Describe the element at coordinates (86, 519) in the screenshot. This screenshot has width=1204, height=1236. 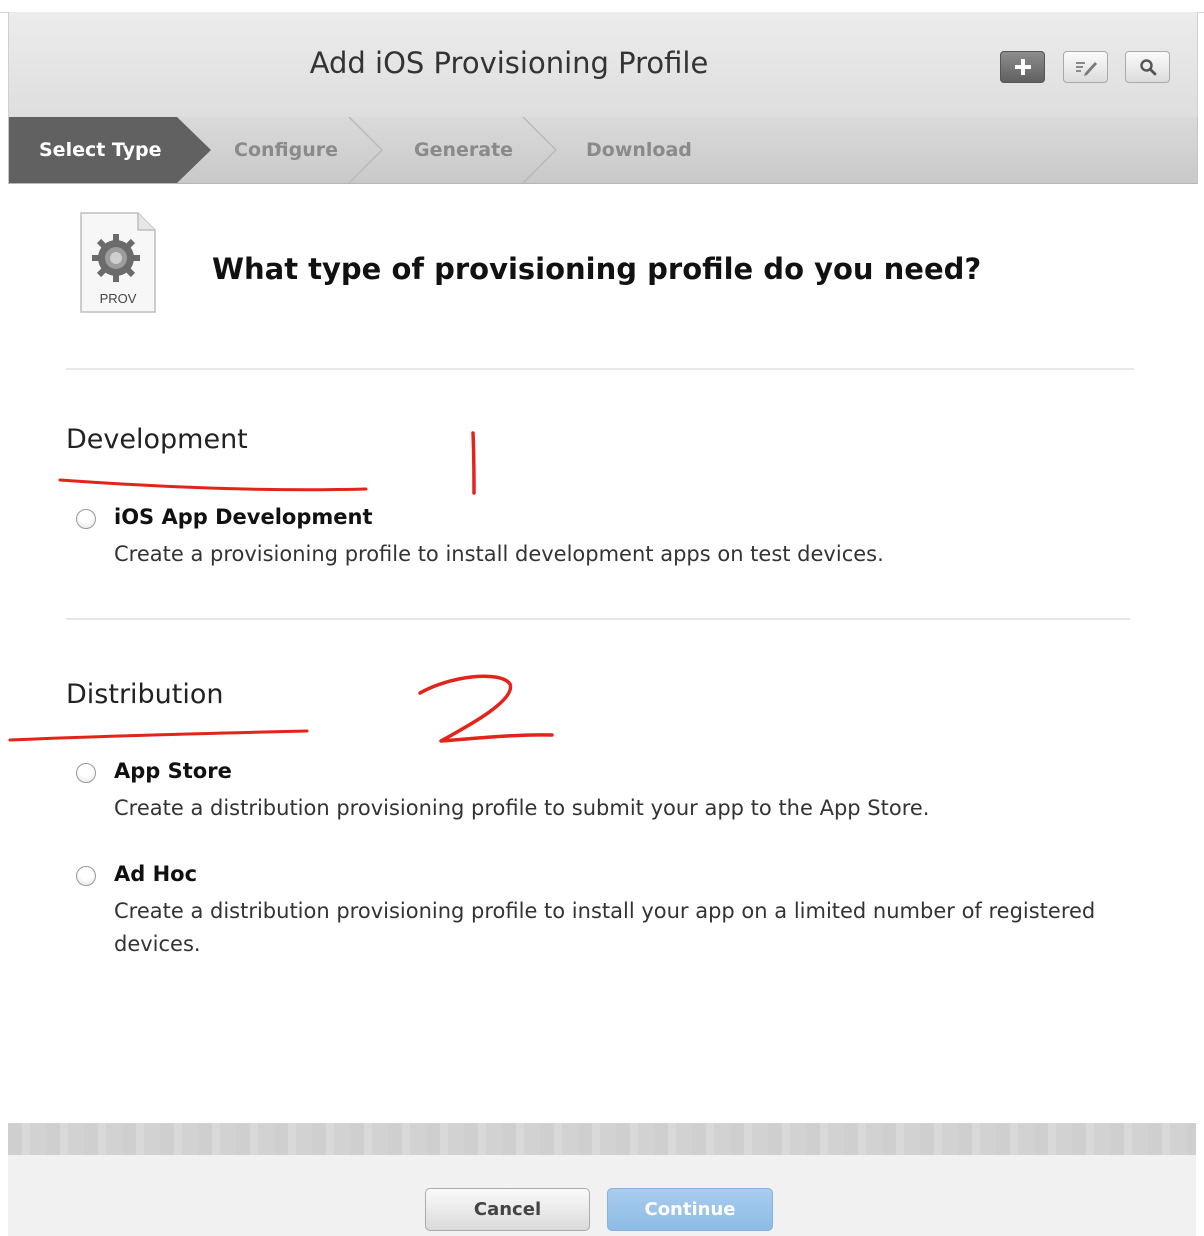
I see `radio-ios-app-development` at that location.